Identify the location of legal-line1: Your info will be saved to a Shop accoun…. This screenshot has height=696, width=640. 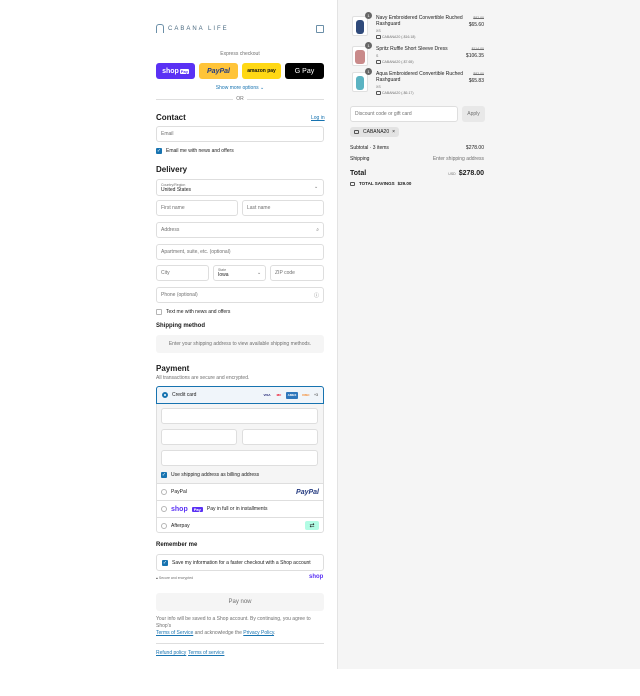
(233, 622).